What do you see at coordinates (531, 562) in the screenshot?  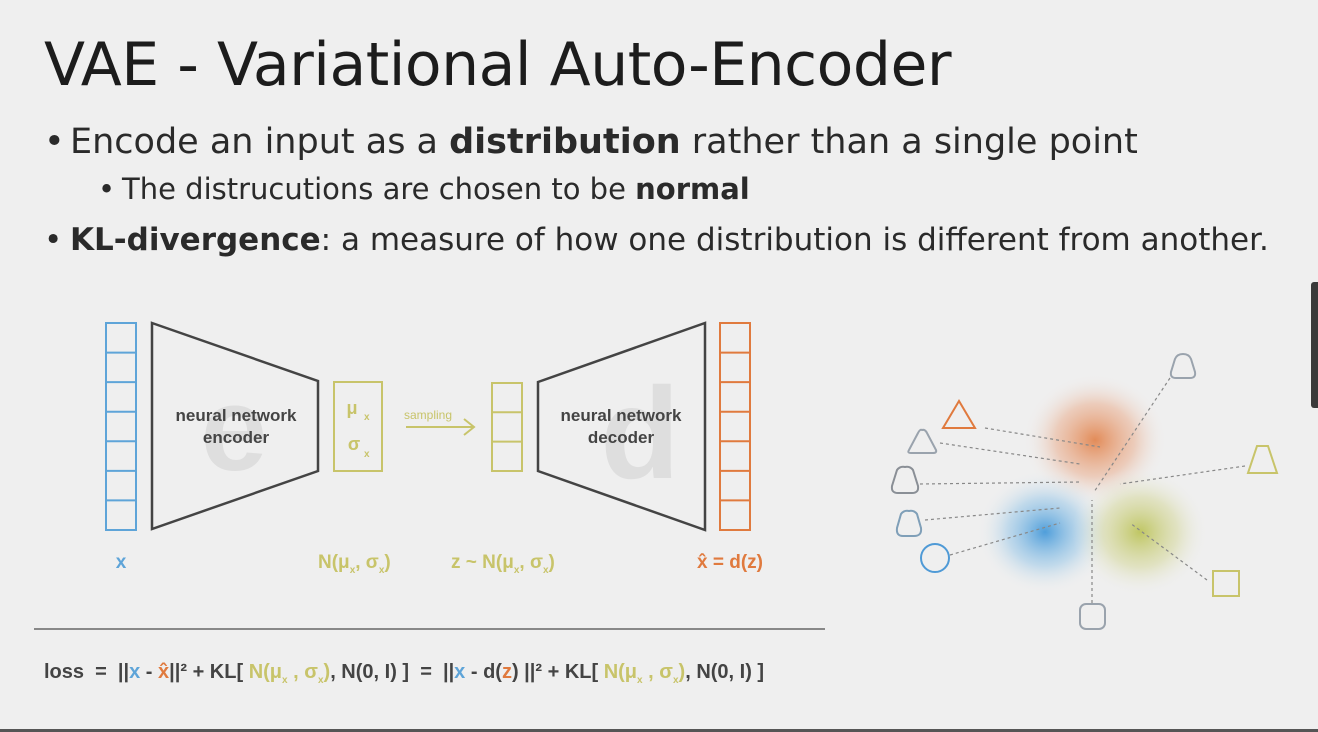 I see `z-text: , σ` at bounding box center [531, 562].